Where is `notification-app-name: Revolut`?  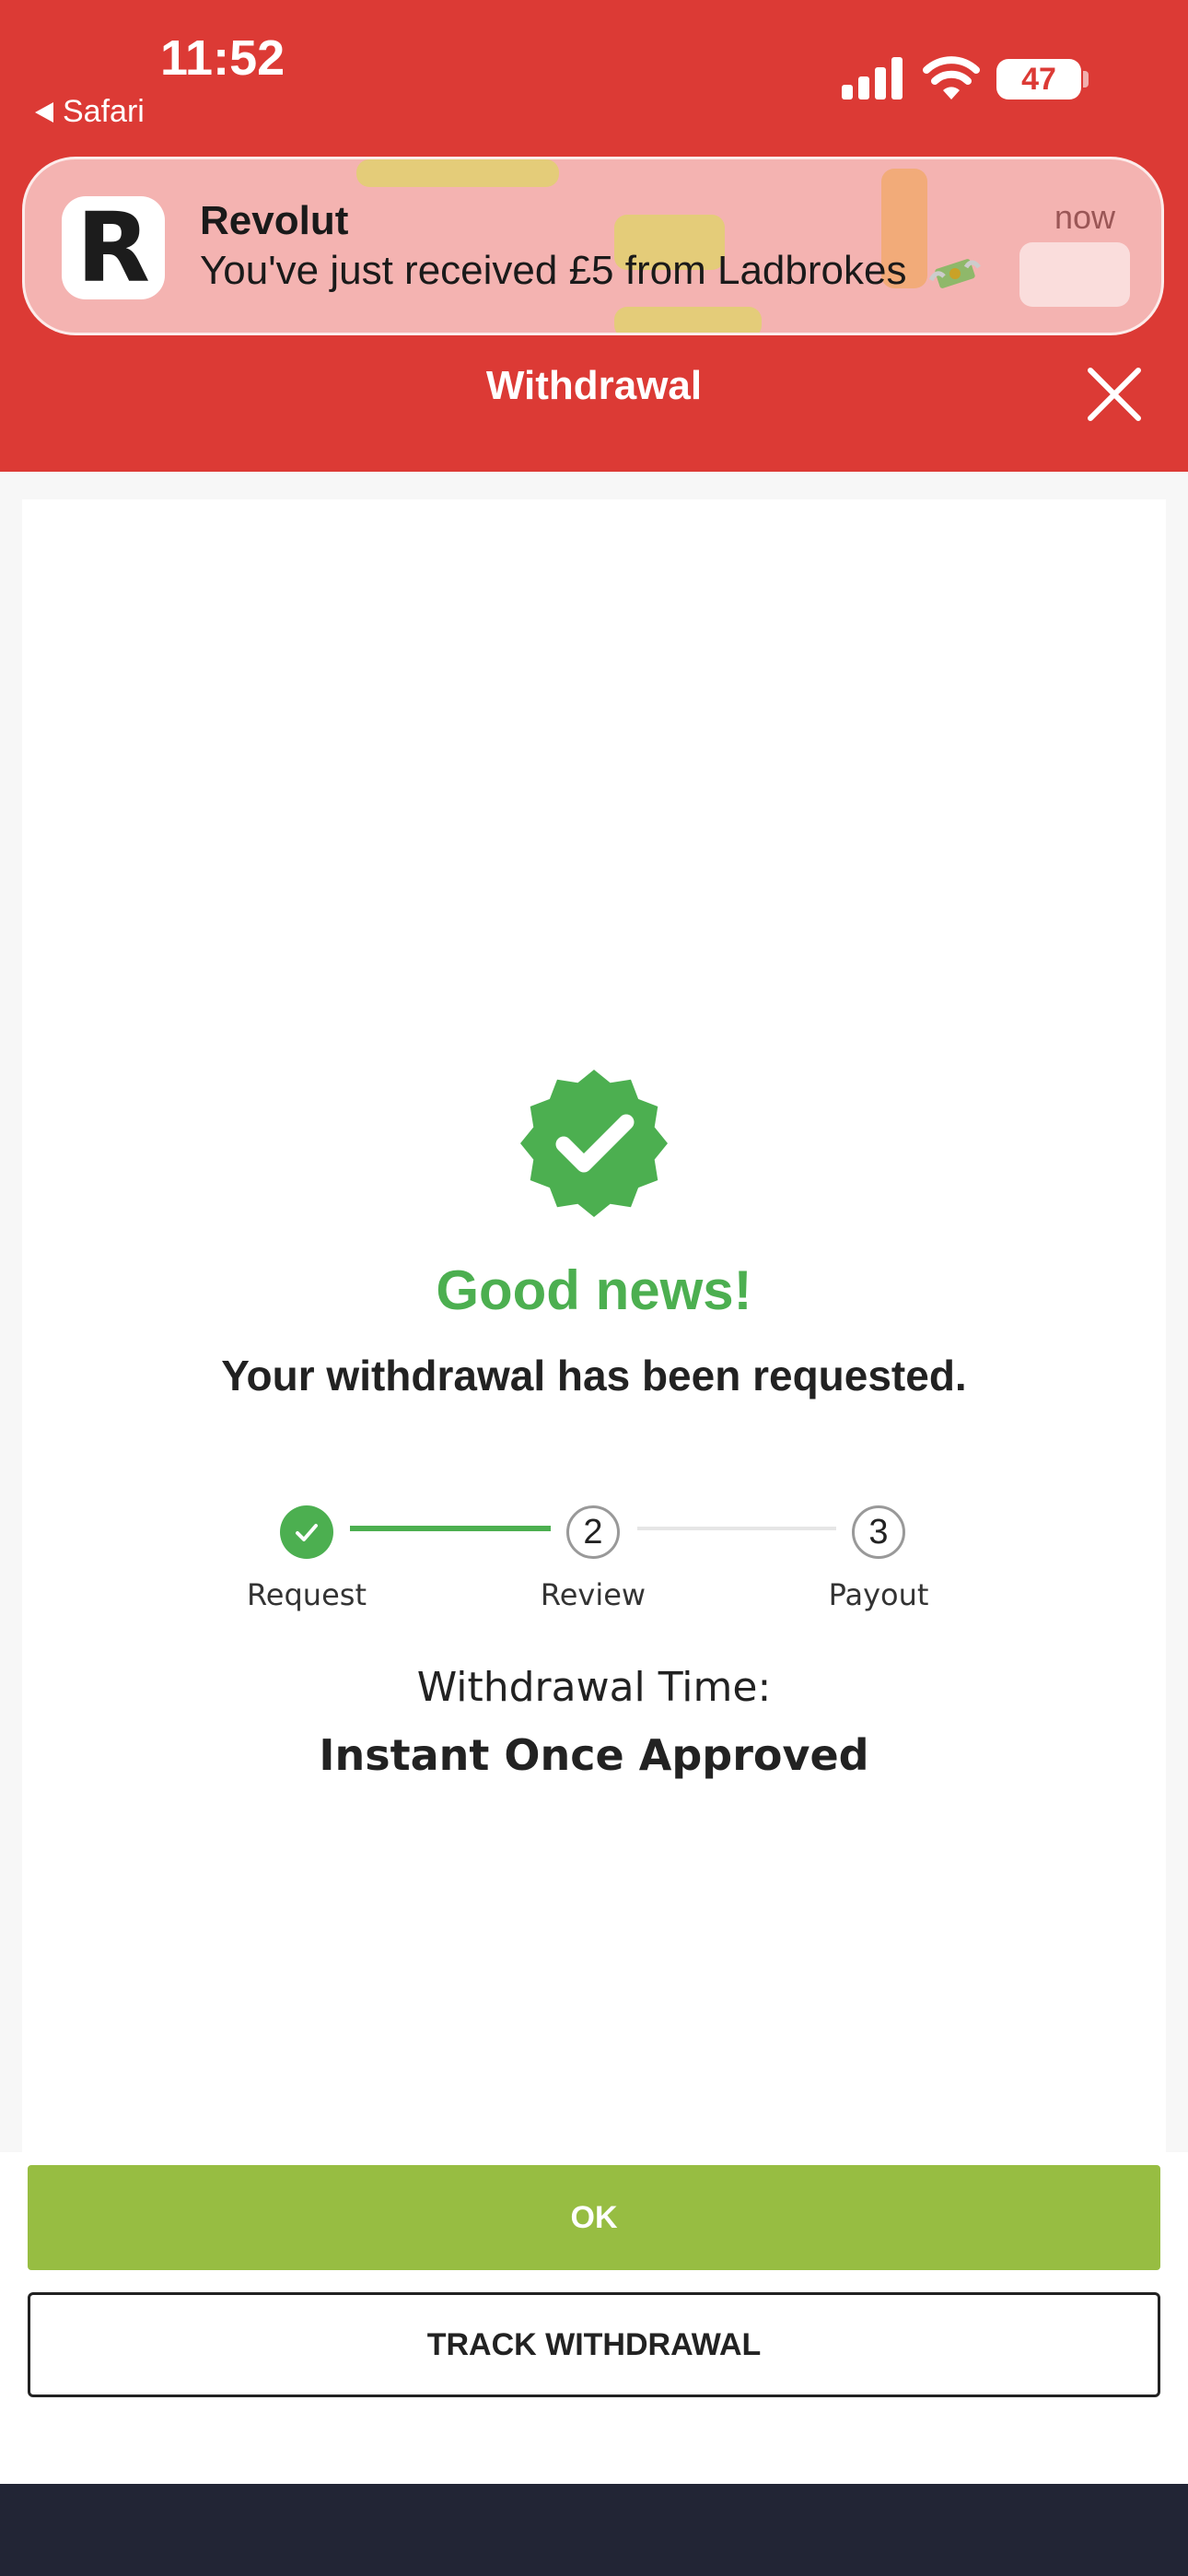
notification-app-name: Revolut is located at coordinates (274, 220).